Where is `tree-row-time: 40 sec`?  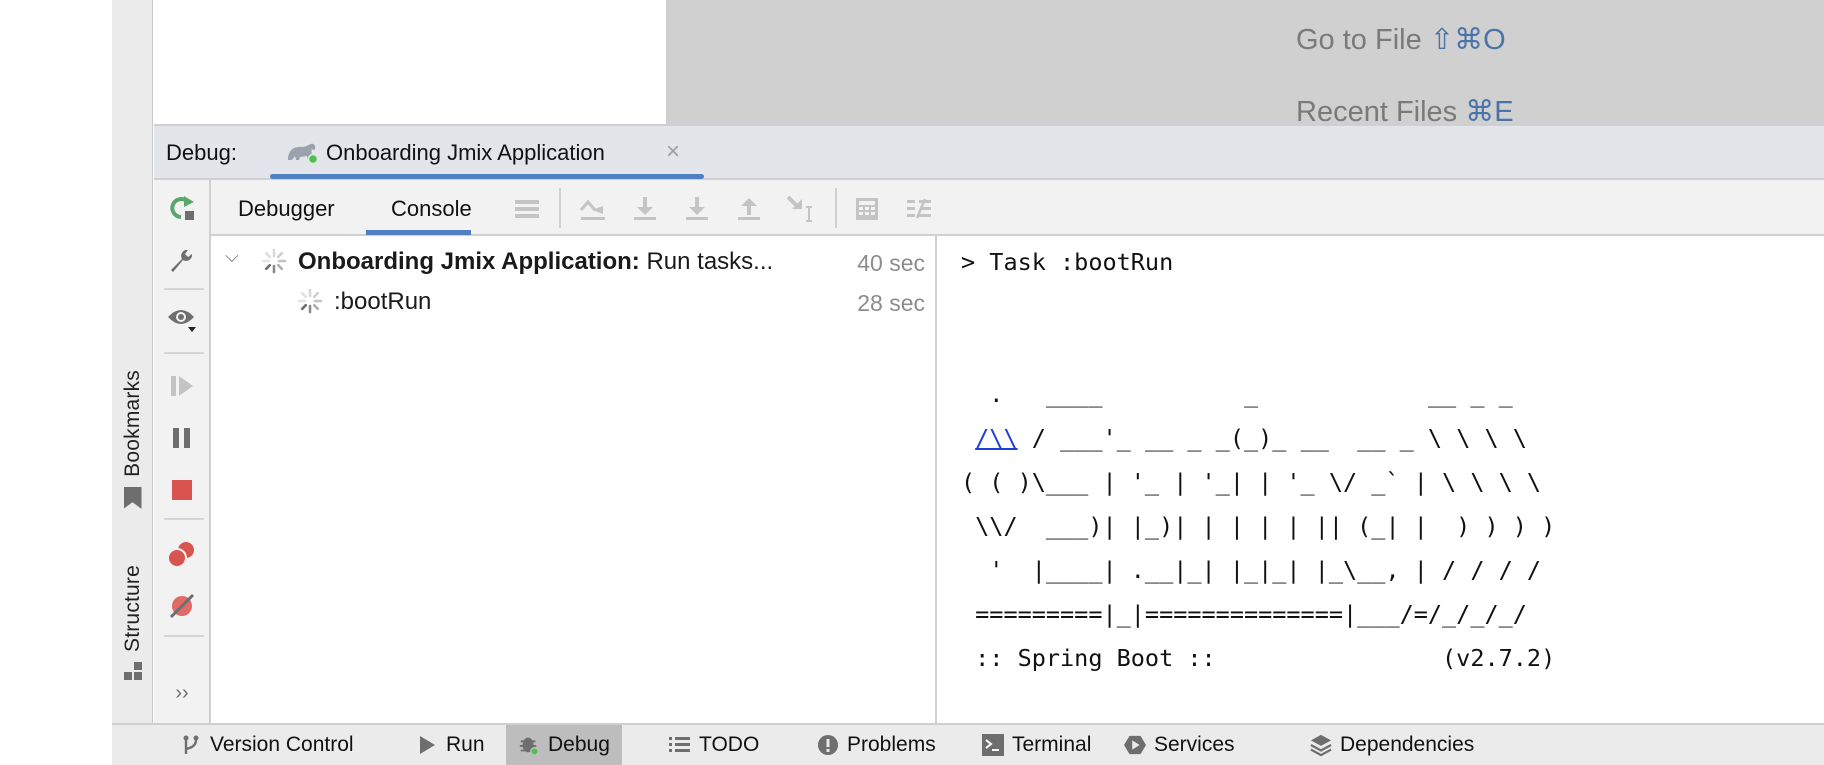
tree-row-time: 40 sec is located at coordinates (891, 263).